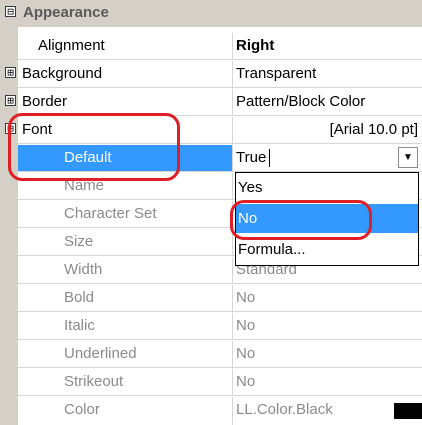  Describe the element at coordinates (284, 409) in the screenshot. I see `property-value: LL.Color.Black` at that location.